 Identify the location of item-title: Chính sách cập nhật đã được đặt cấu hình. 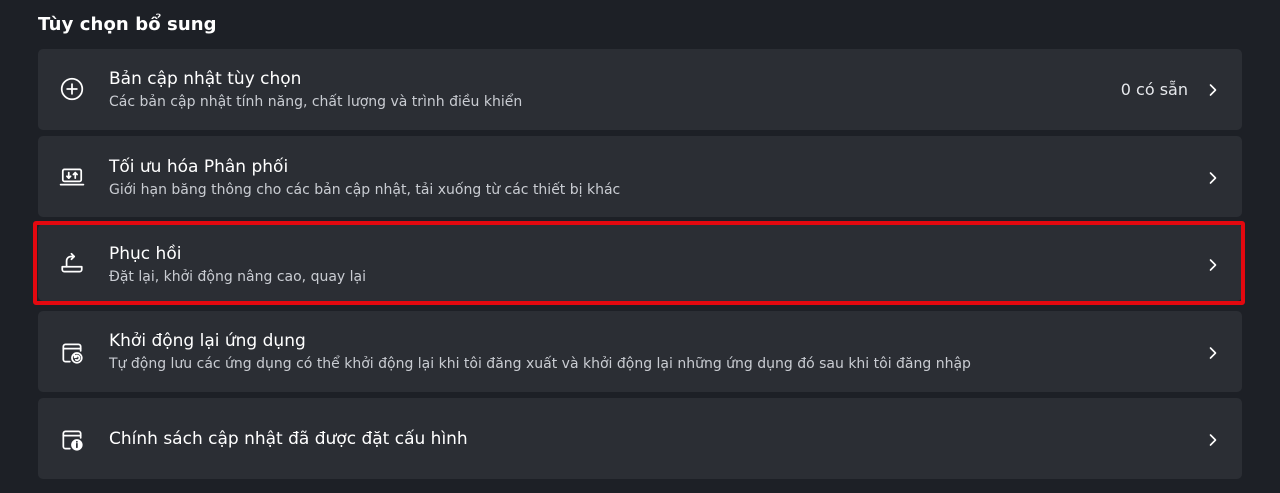
(288, 439).